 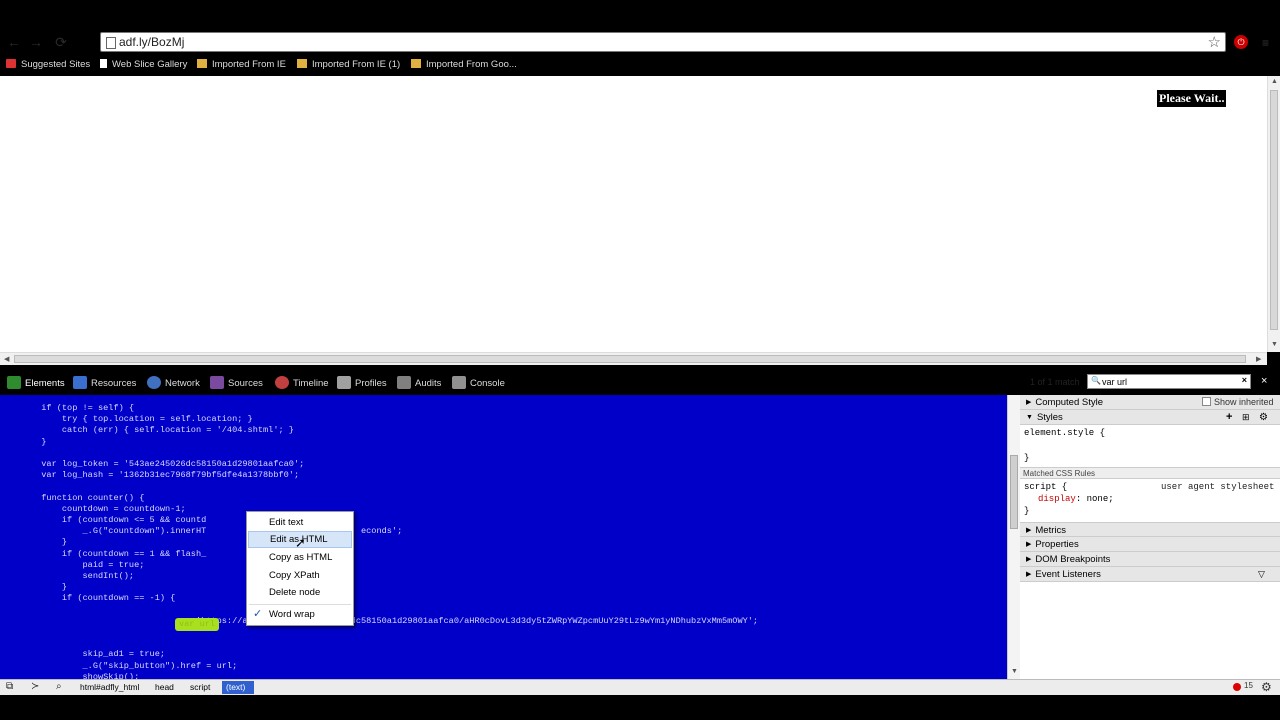 What do you see at coordinates (238, 687) in the screenshot?
I see `breadcrumb-text: (text)` at bounding box center [238, 687].